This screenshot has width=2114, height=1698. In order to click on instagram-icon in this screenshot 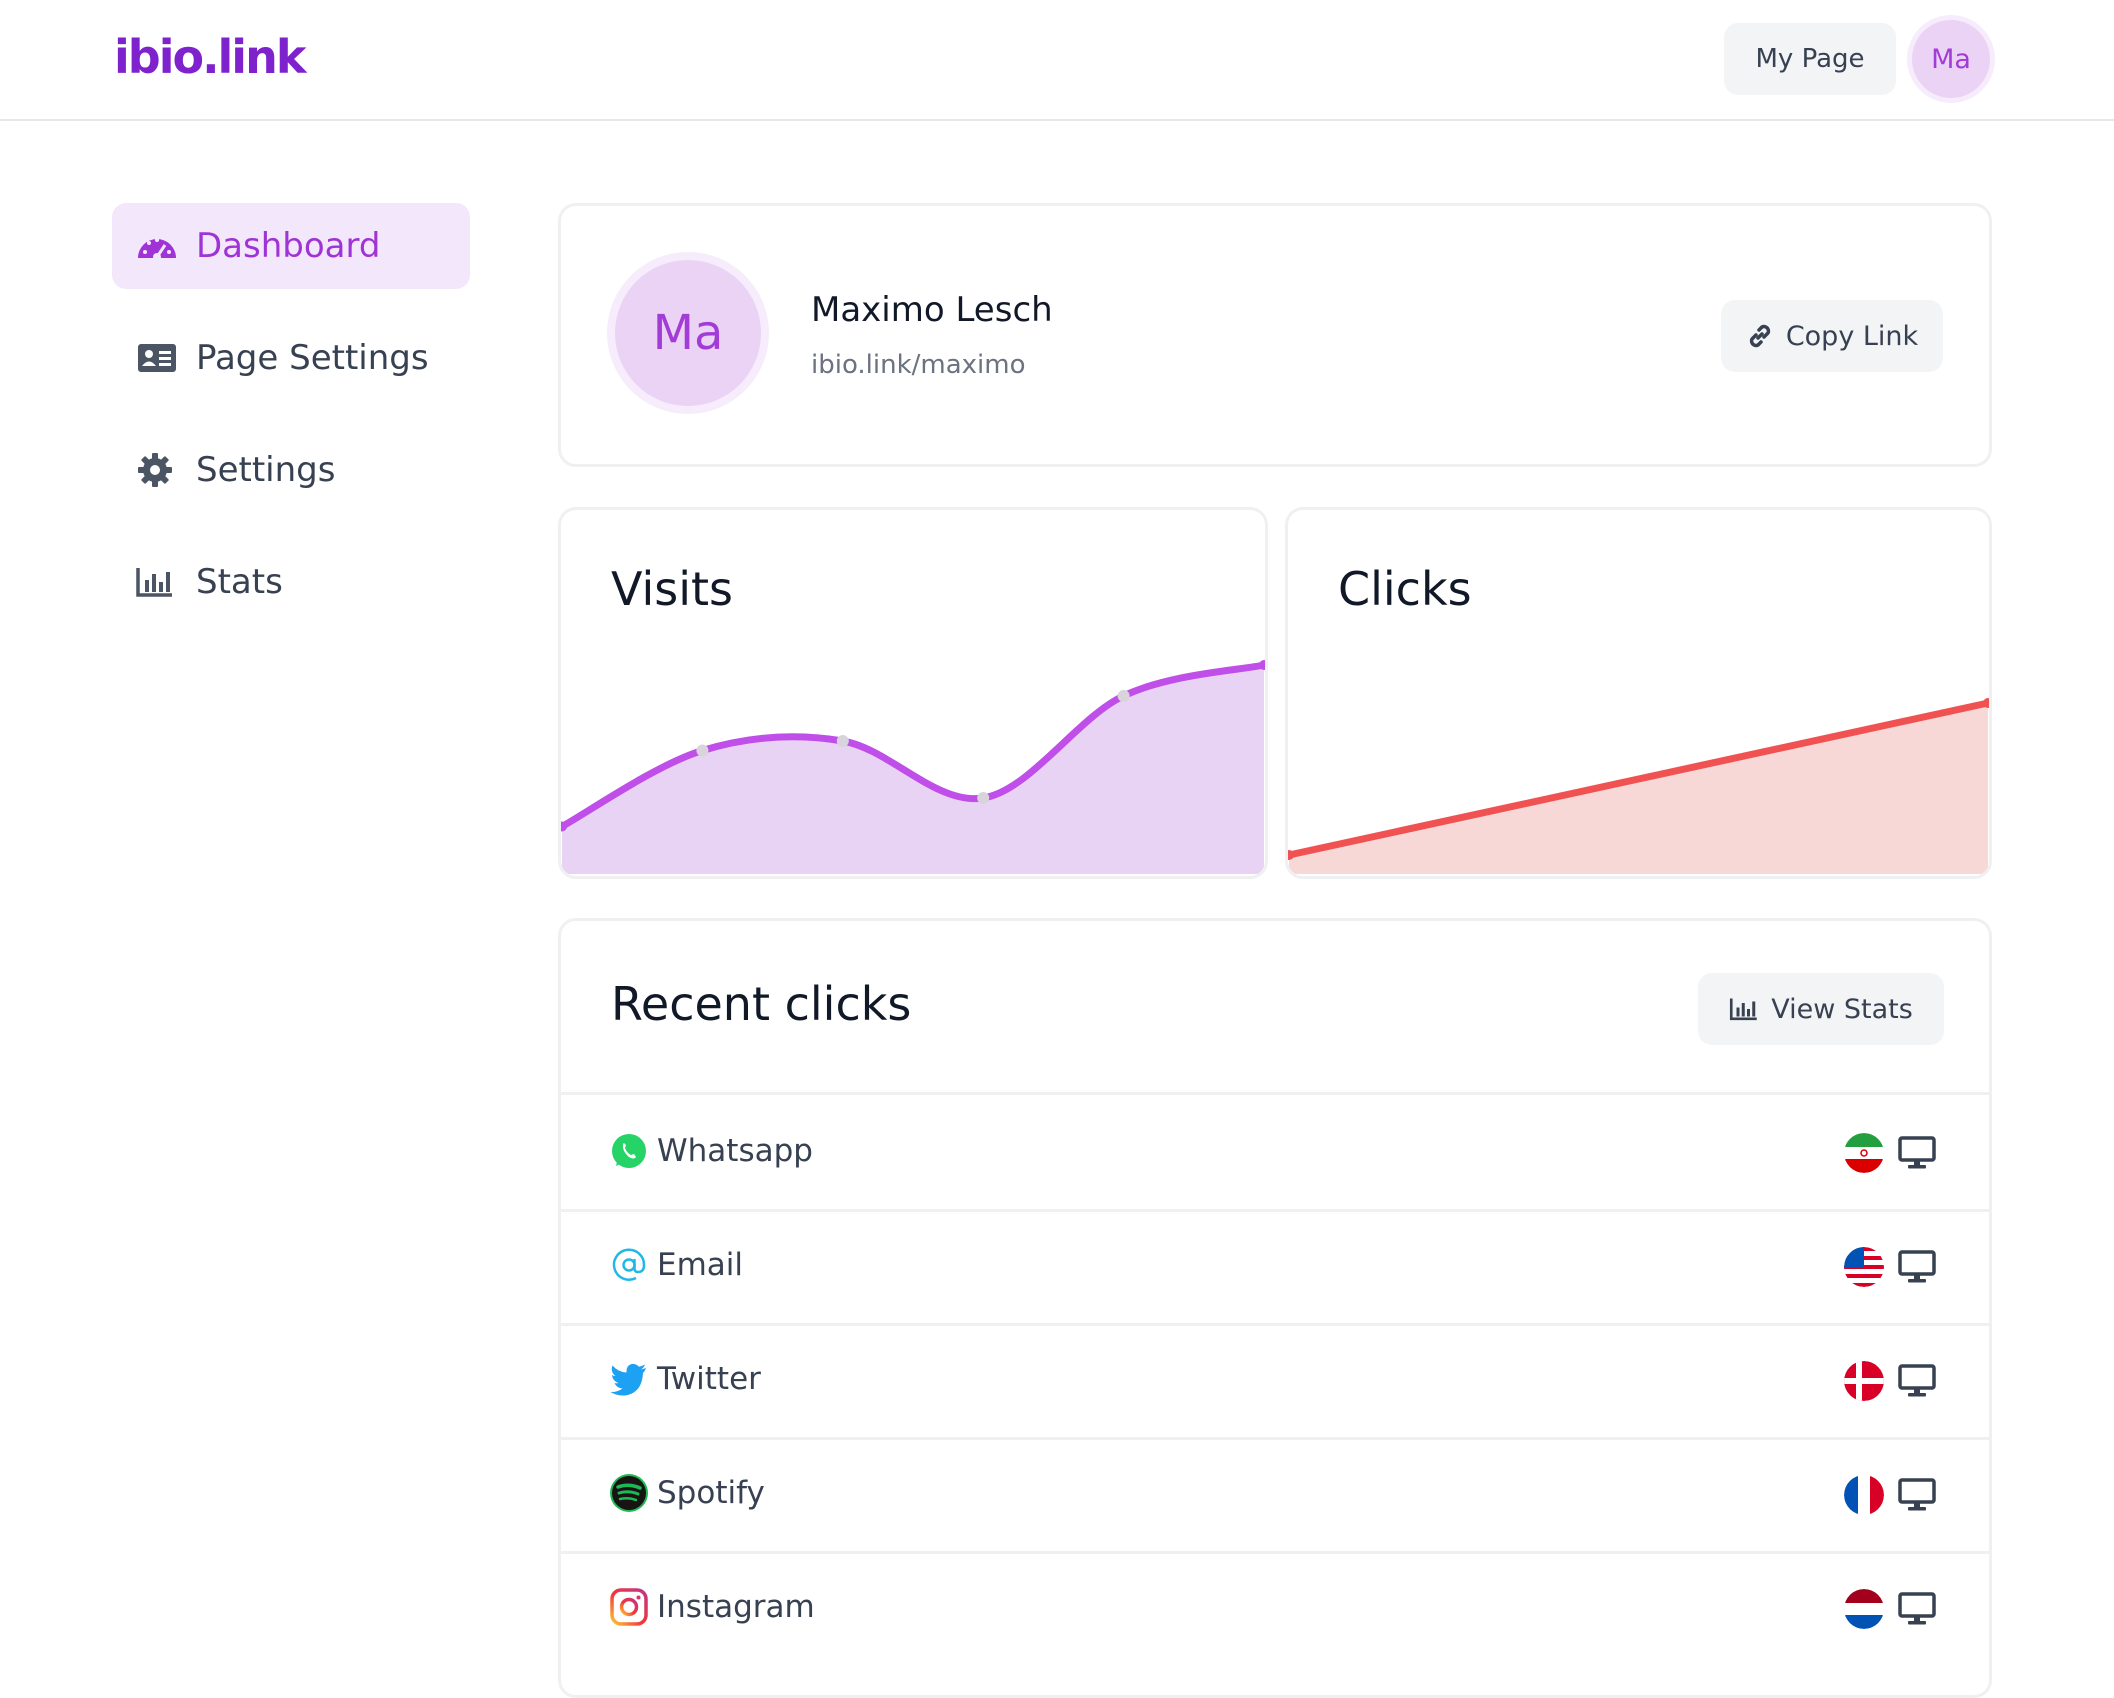, I will do `click(629, 1607)`.